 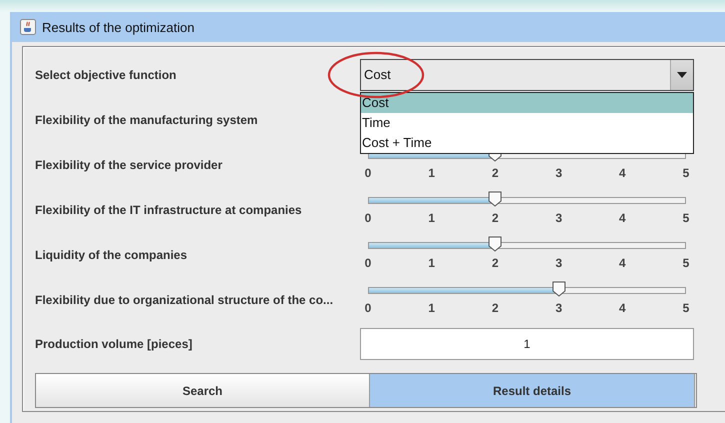 What do you see at coordinates (147, 119) in the screenshot?
I see `slider-label: Flexibility of the manufacturing system` at bounding box center [147, 119].